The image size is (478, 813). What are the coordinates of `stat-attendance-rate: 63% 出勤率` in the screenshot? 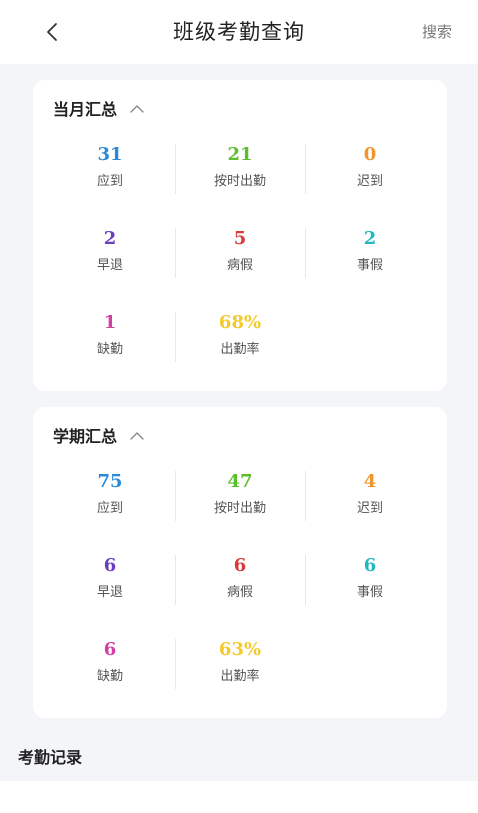 It's located at (240, 664).